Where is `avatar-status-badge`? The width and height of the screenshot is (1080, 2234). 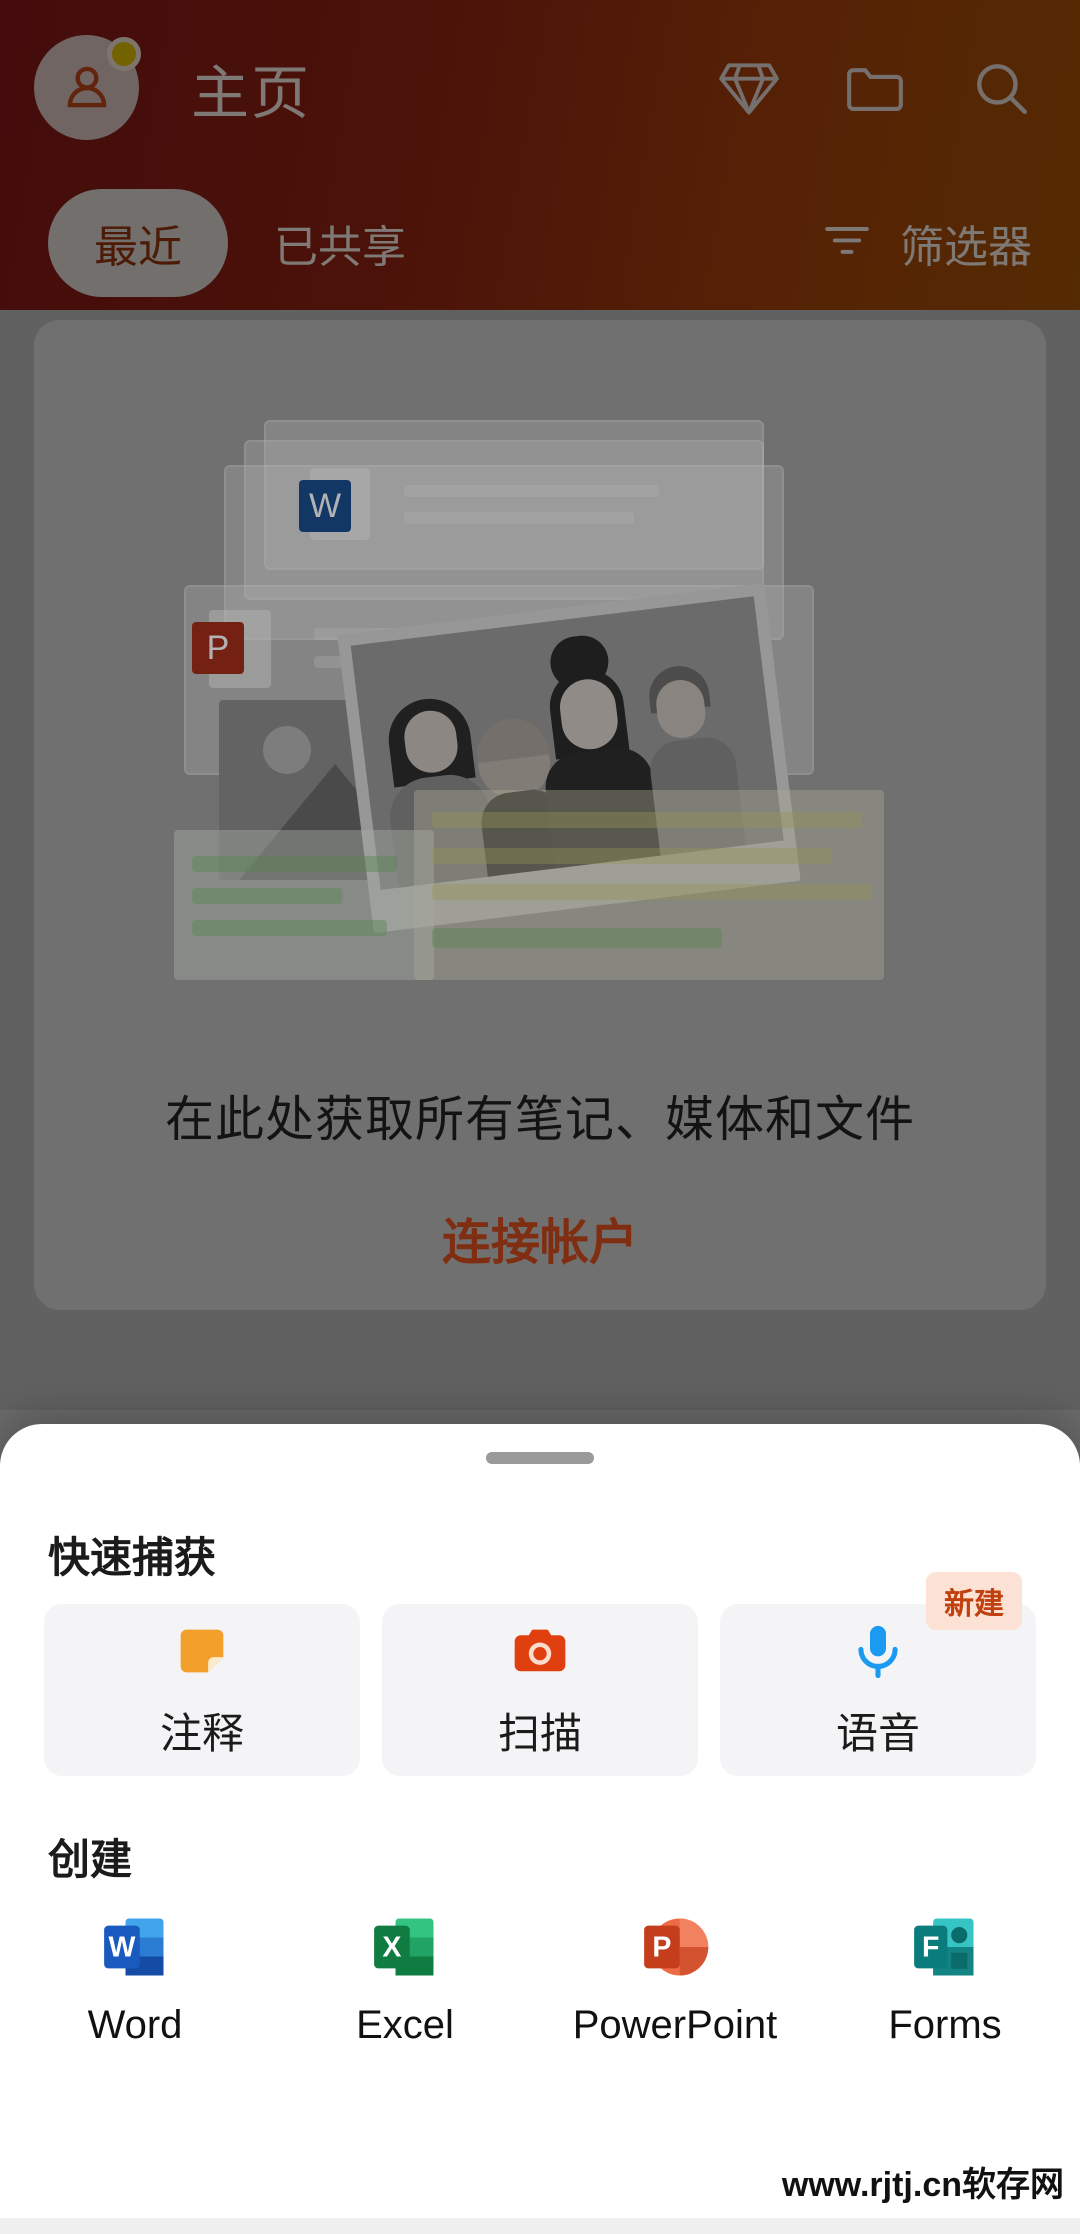 avatar-status-badge is located at coordinates (124, 54).